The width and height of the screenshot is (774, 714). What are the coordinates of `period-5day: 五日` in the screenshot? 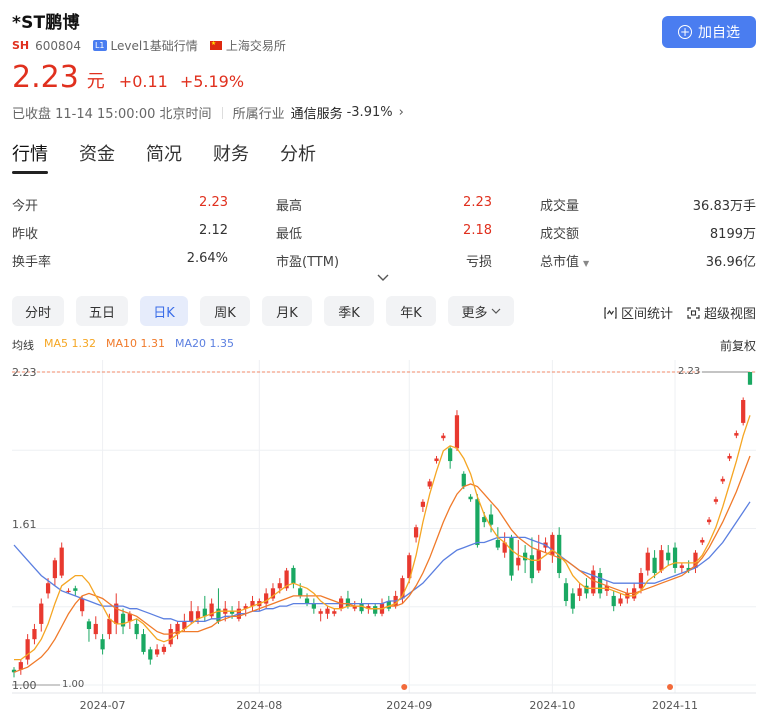 It's located at (102, 311).